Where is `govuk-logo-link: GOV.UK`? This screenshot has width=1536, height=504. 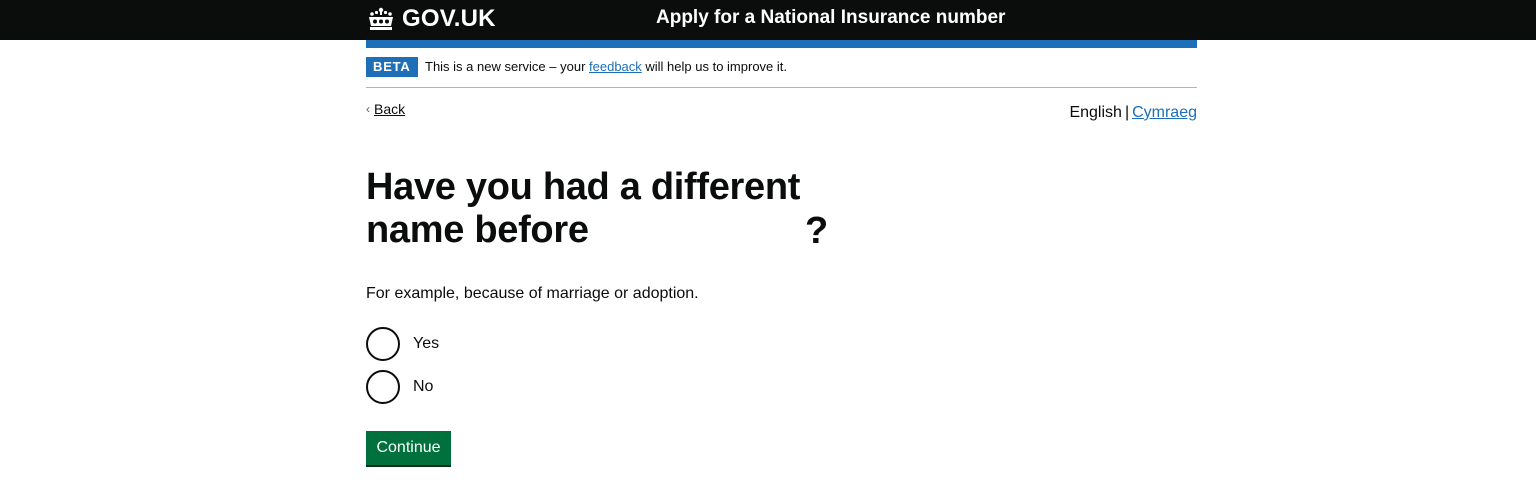
govuk-logo-link: GOV.UK is located at coordinates (431, 19).